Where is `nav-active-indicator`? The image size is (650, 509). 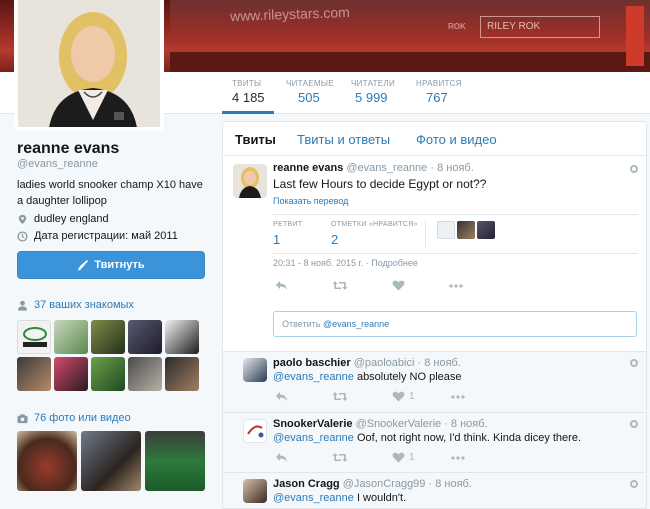 nav-active-indicator is located at coordinates (248, 112).